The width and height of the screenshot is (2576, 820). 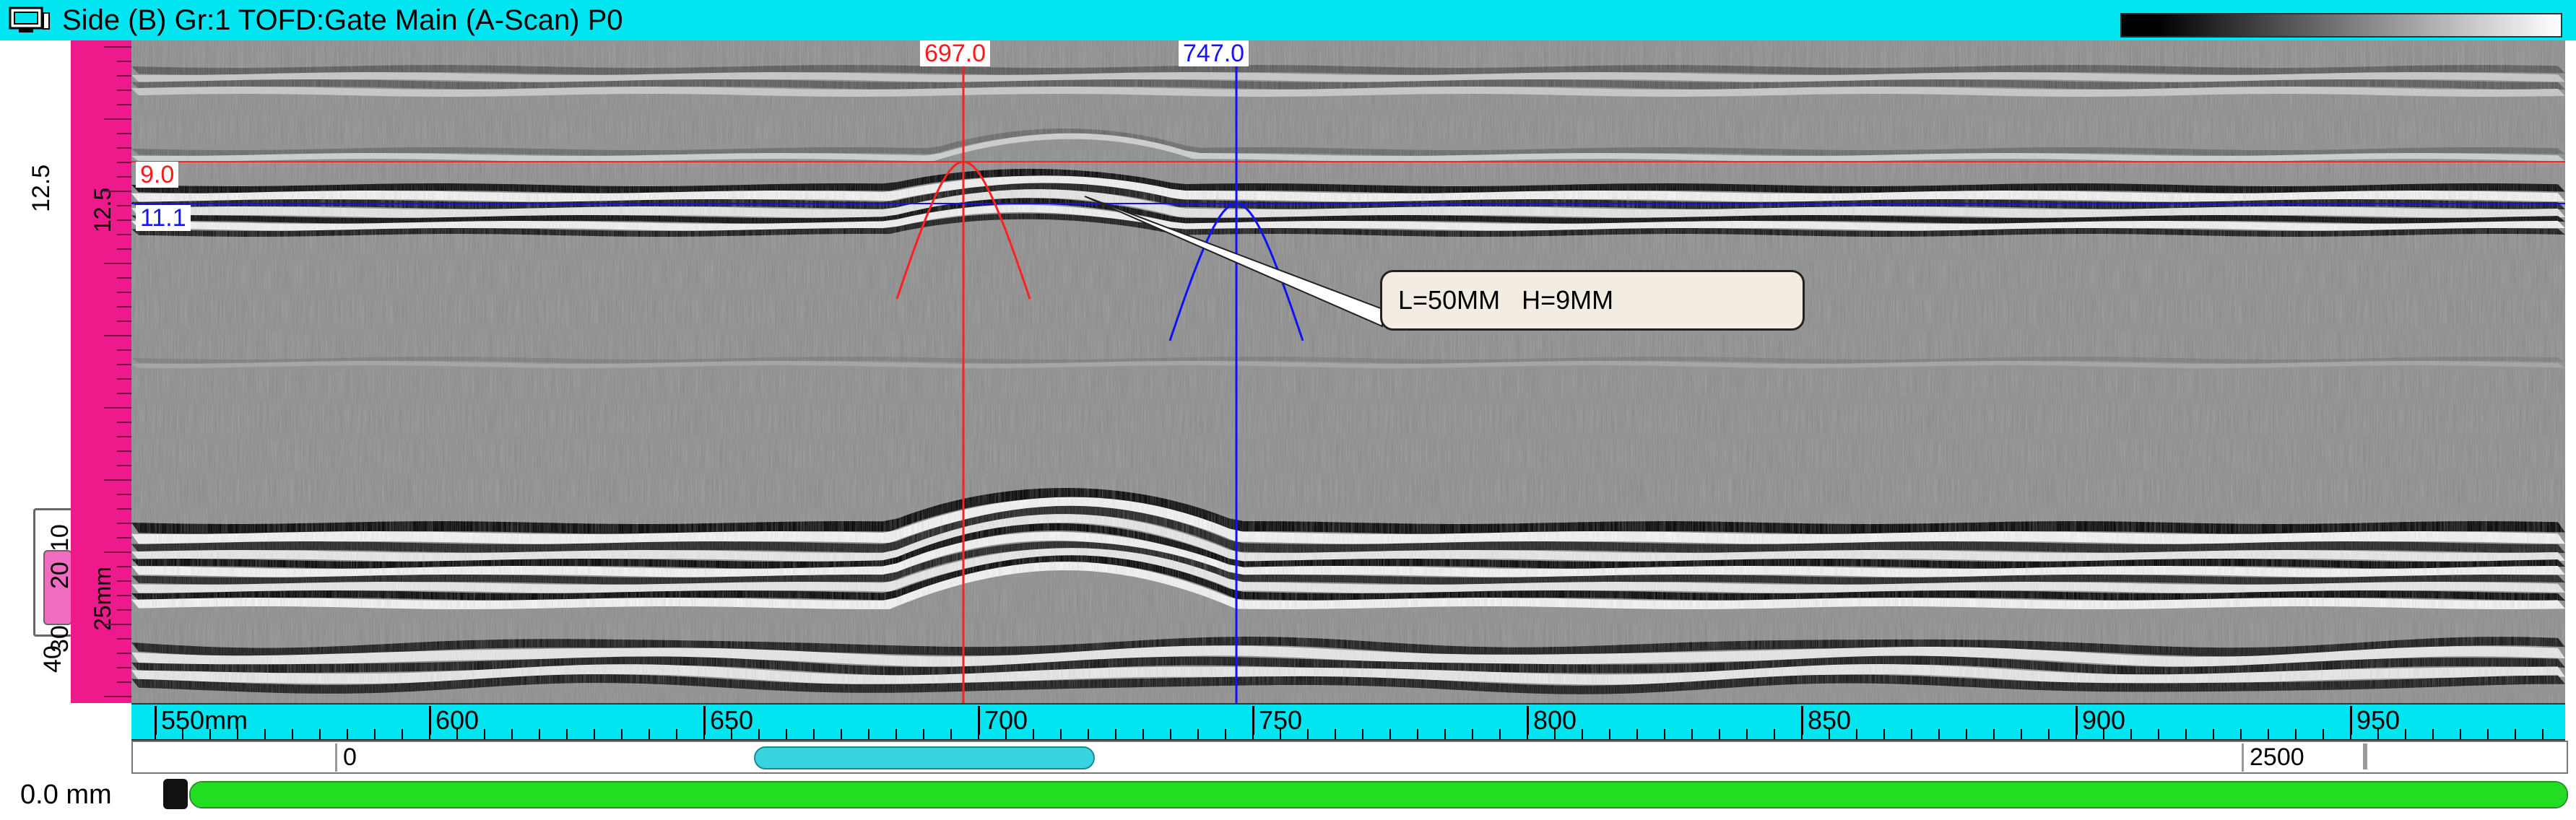 What do you see at coordinates (66, 795) in the screenshot?
I see `position-readout: 0.0 mm` at bounding box center [66, 795].